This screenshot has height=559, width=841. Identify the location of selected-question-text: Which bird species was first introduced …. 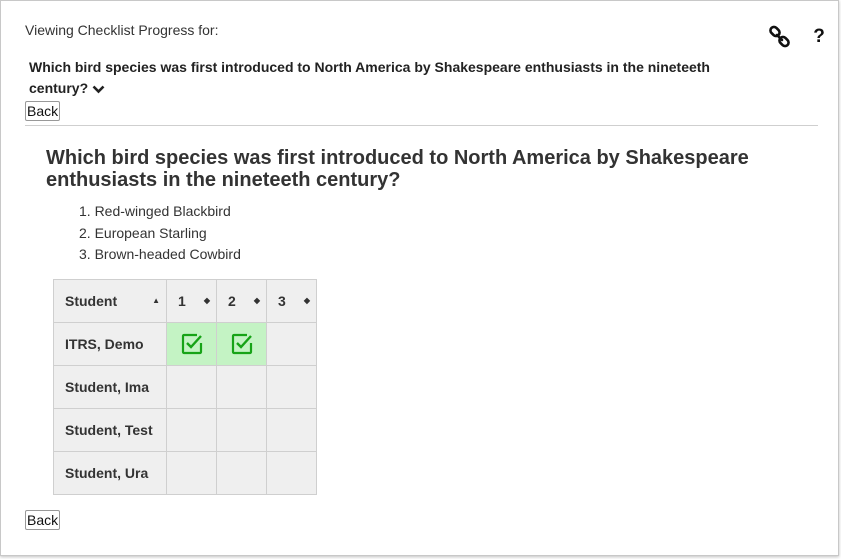
(369, 77).